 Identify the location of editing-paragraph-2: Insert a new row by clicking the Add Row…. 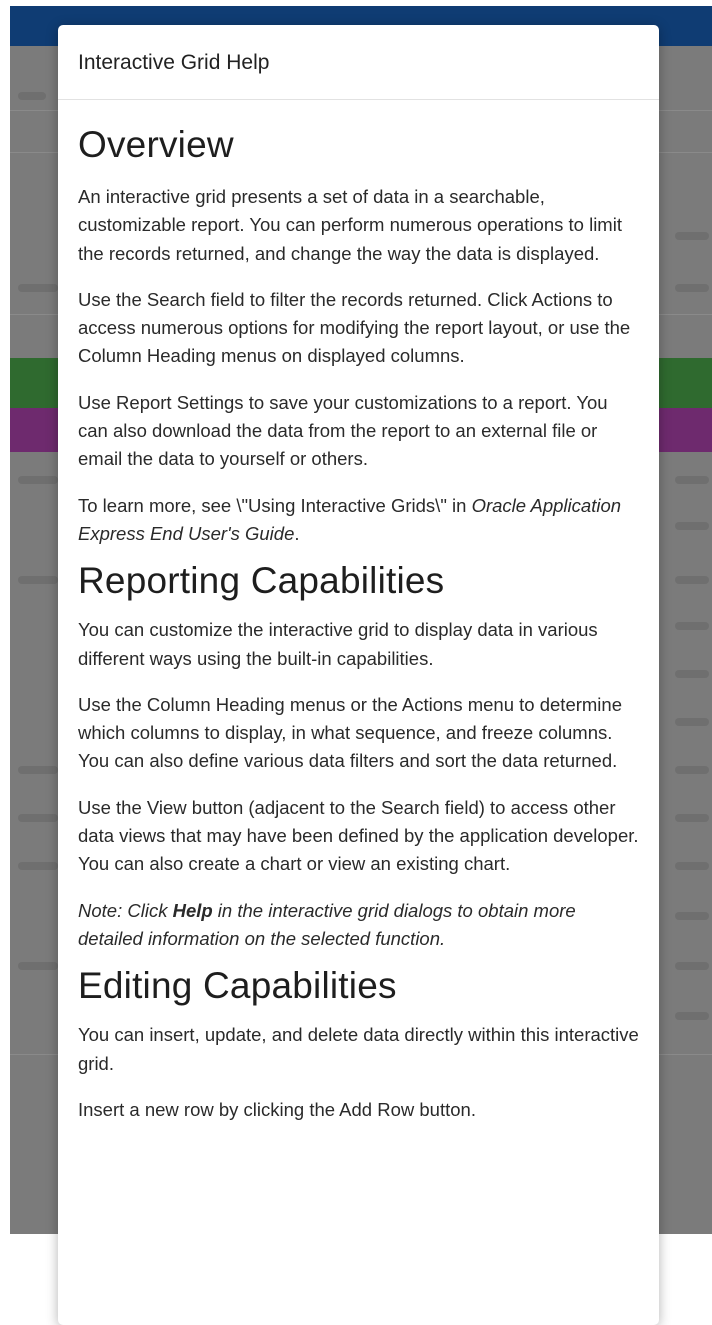
(277, 1109).